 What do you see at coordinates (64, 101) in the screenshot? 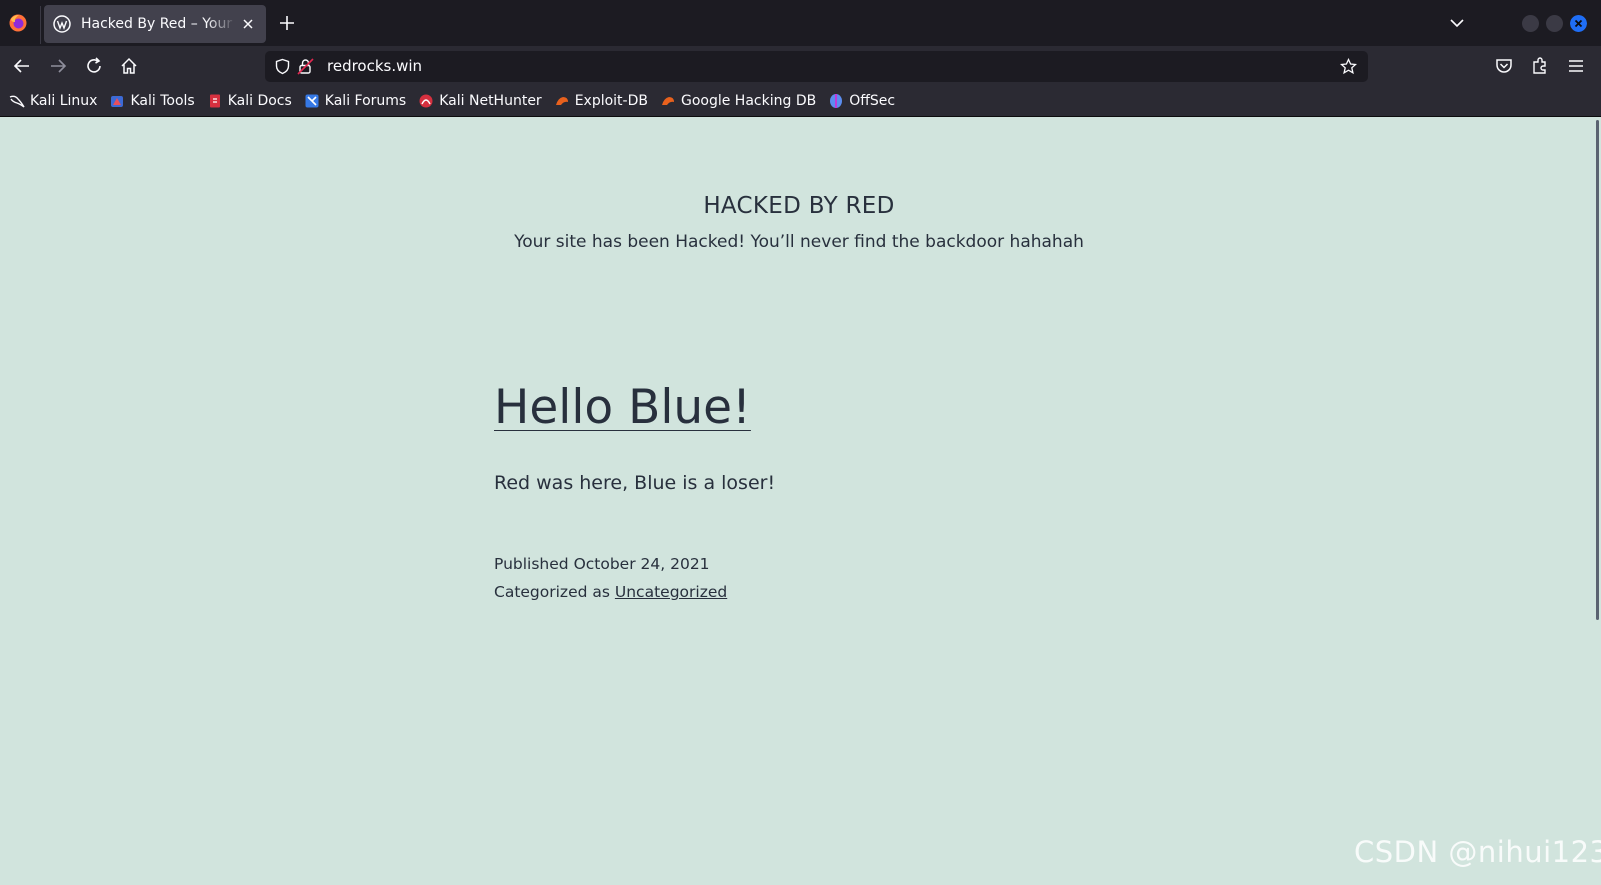
I see `bookmark-label: Kali Linux` at bounding box center [64, 101].